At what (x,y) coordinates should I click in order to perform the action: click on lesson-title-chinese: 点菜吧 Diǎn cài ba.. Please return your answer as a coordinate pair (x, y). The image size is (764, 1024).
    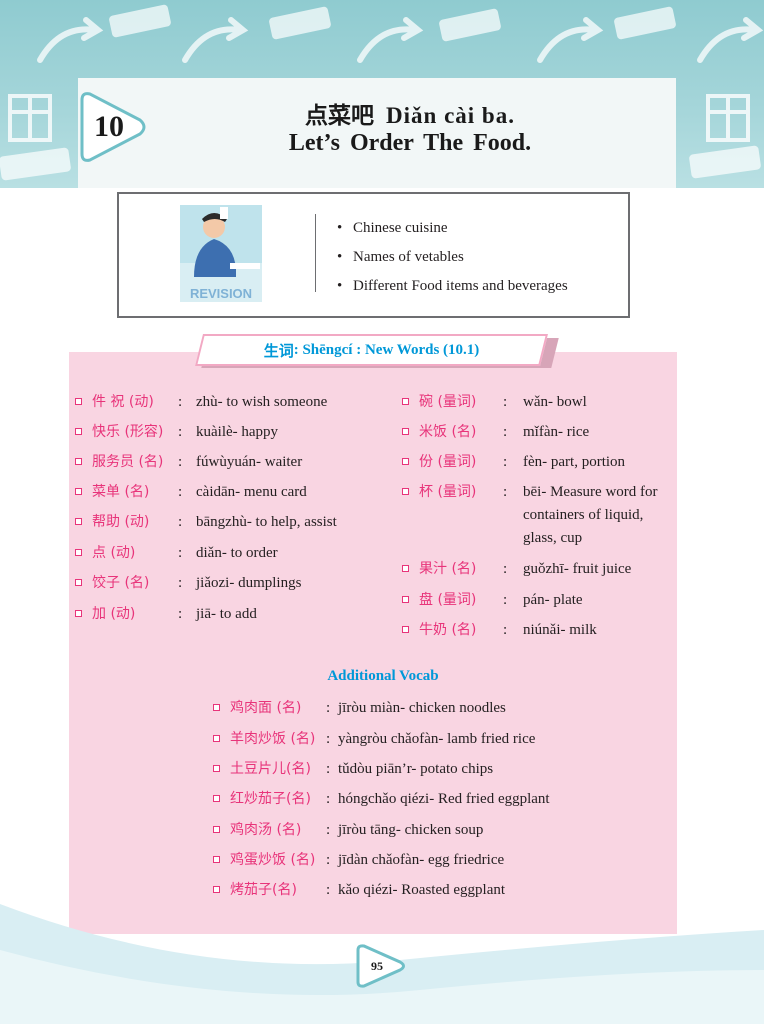
    Looking at the image, I should click on (410, 113).